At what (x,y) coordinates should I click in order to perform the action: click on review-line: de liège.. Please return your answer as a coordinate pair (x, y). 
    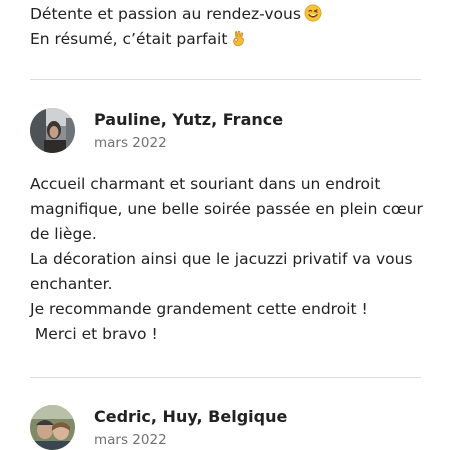
    Looking at the image, I should click on (63, 234).